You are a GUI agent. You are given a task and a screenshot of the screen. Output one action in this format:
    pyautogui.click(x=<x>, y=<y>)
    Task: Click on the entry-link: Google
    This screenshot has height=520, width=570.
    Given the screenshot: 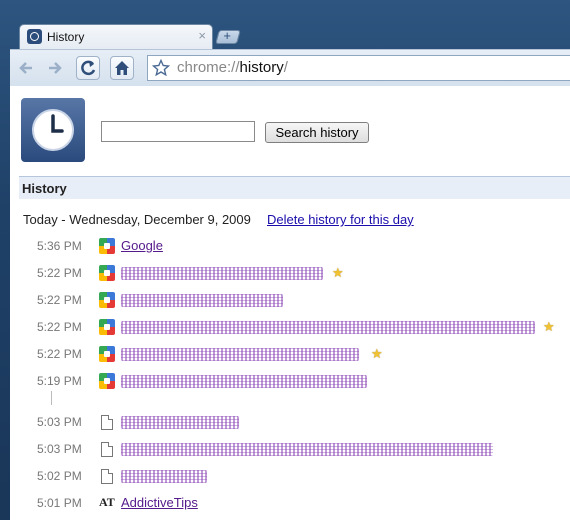 What is the action you would take?
    pyautogui.click(x=142, y=245)
    